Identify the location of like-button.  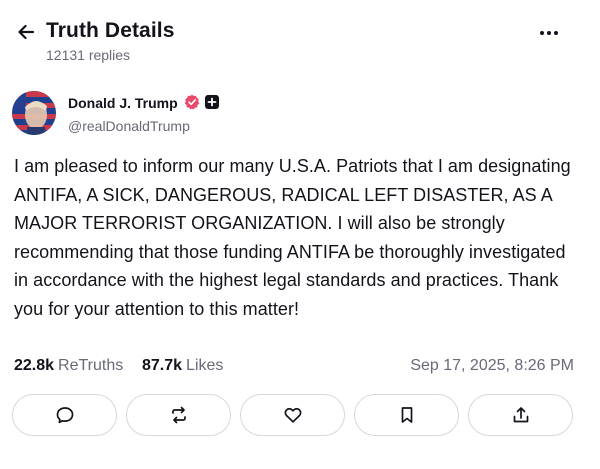
(292, 415).